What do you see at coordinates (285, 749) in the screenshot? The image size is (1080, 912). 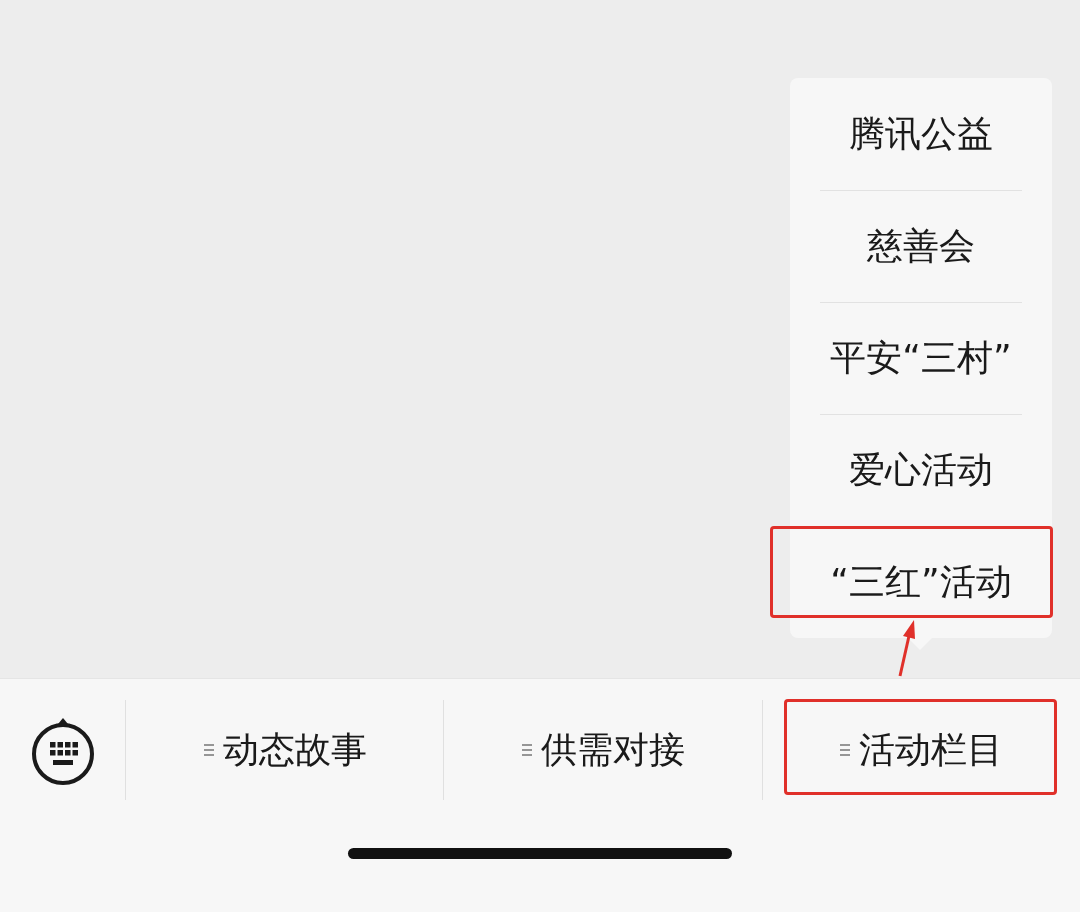 I see `menu-tab: 动态故事` at bounding box center [285, 749].